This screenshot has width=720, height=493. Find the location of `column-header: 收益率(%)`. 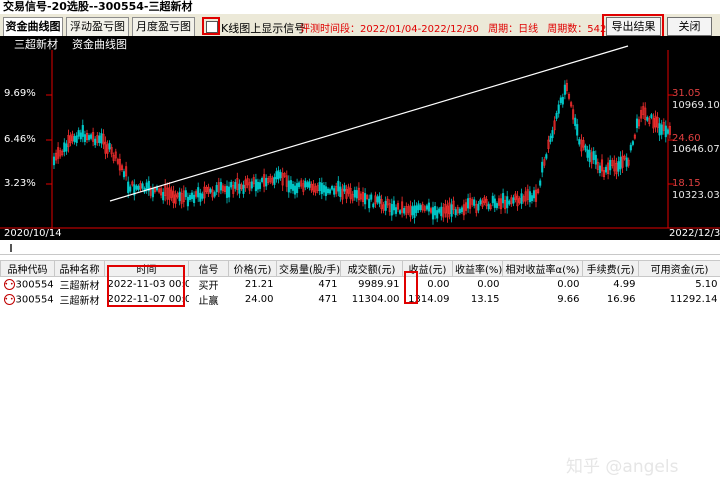

column-header: 收益率(%) is located at coordinates (477, 268).